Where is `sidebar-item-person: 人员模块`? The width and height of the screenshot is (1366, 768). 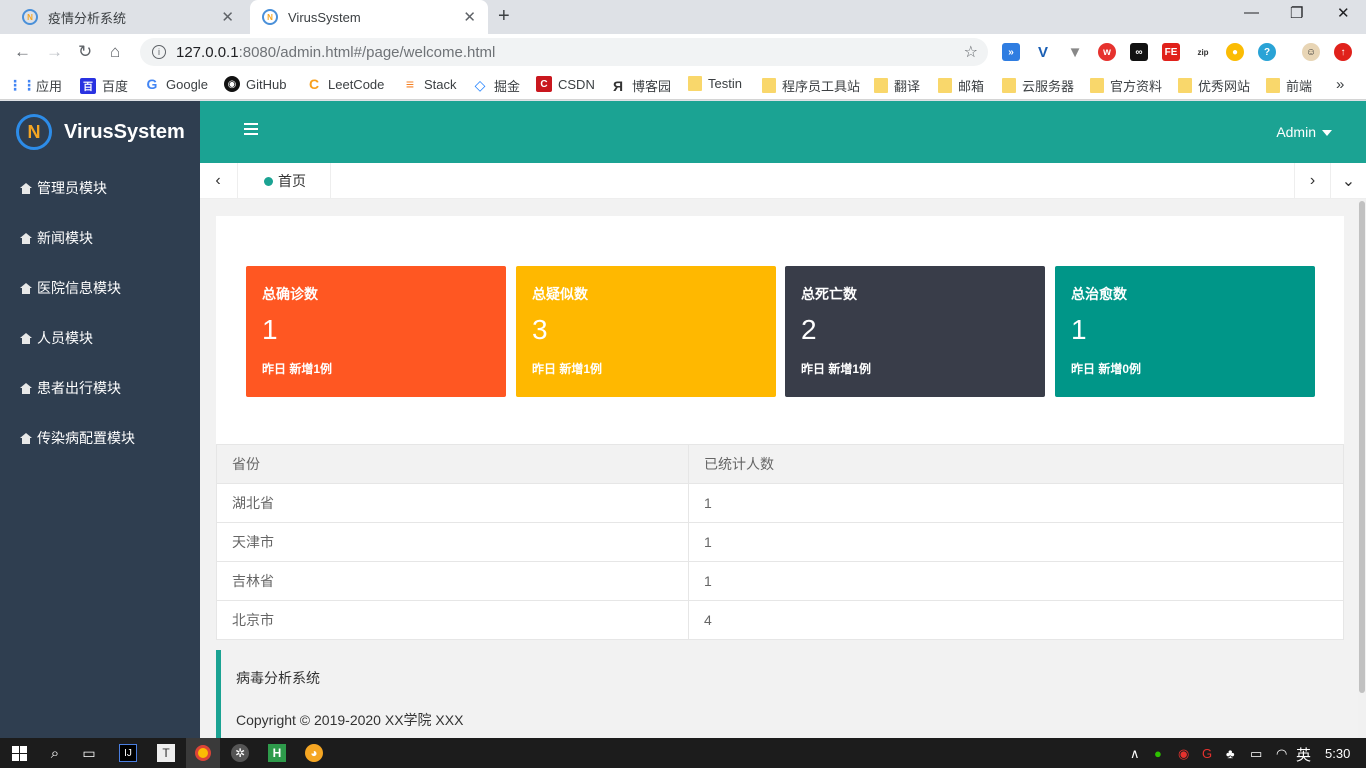
sidebar-item-person: 人员模块 is located at coordinates (100, 338).